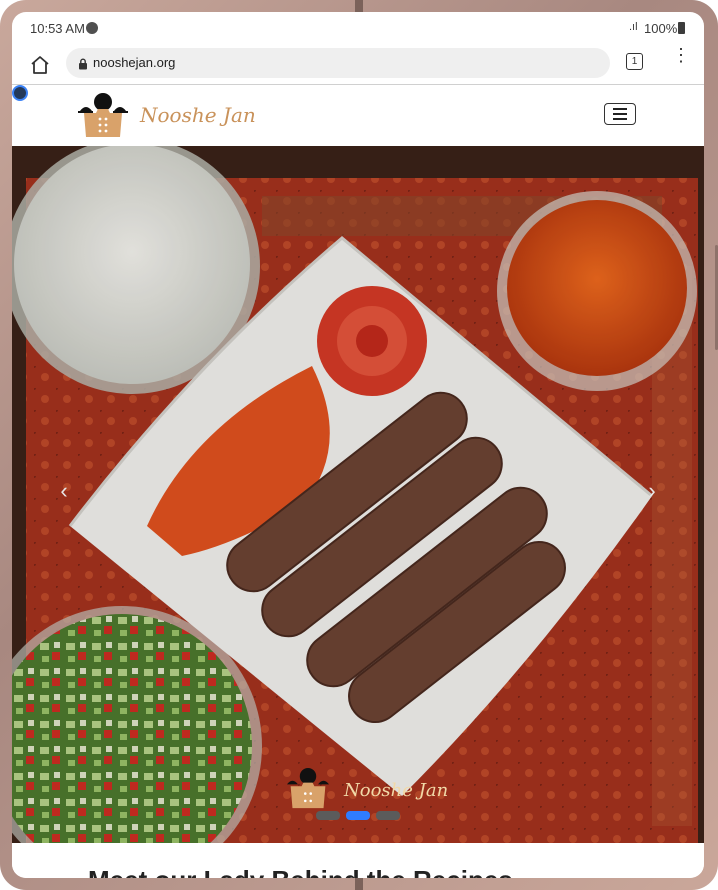 The image size is (718, 890). I want to click on battery-percent: 100%, so click(661, 28).